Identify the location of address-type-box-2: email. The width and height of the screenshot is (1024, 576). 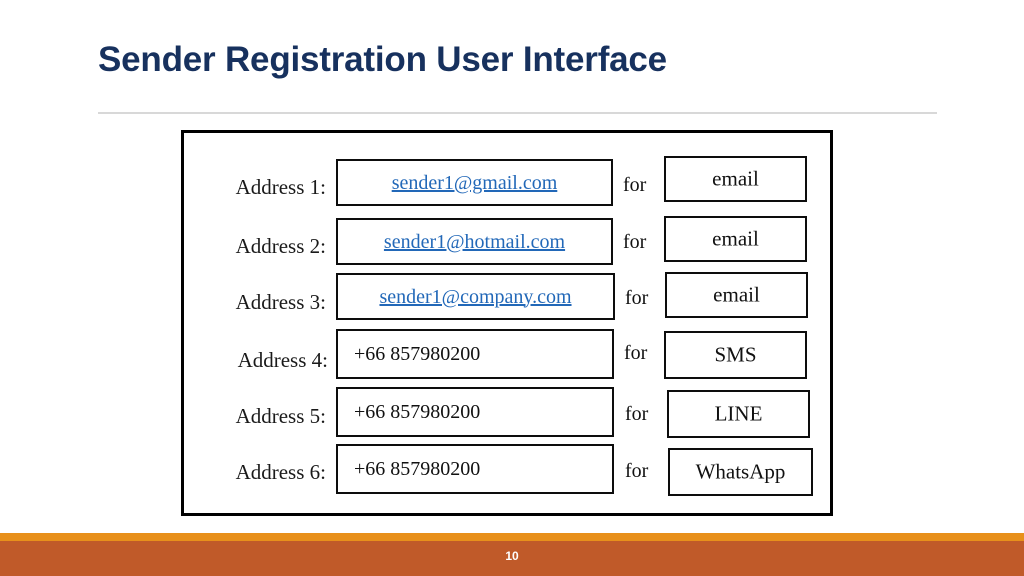
(735, 239).